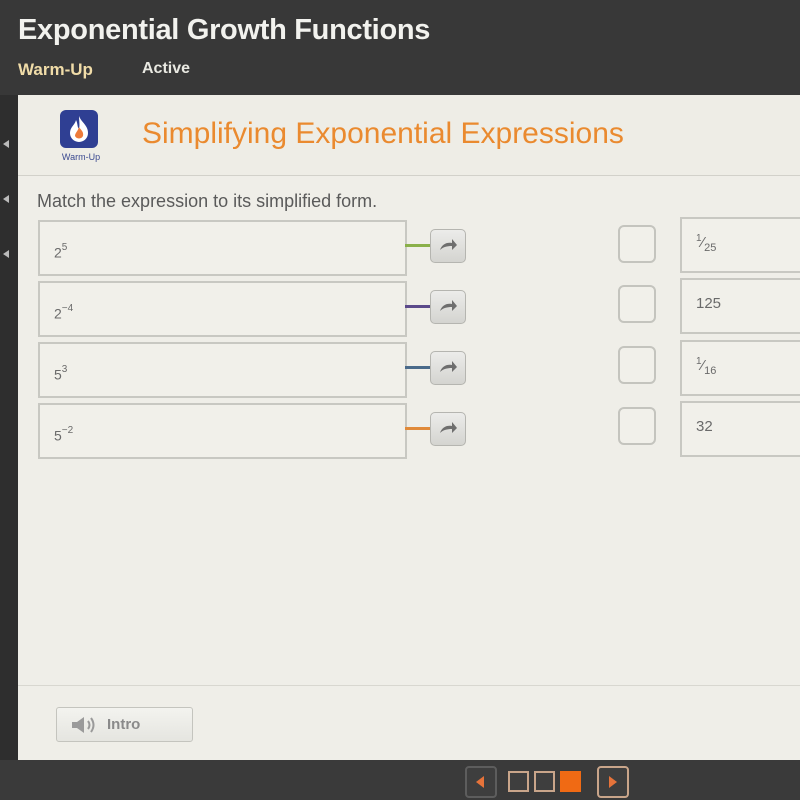 The width and height of the screenshot is (800, 800). Describe the element at coordinates (710, 371) in the screenshot. I see `fraction-denominator: 16` at that location.